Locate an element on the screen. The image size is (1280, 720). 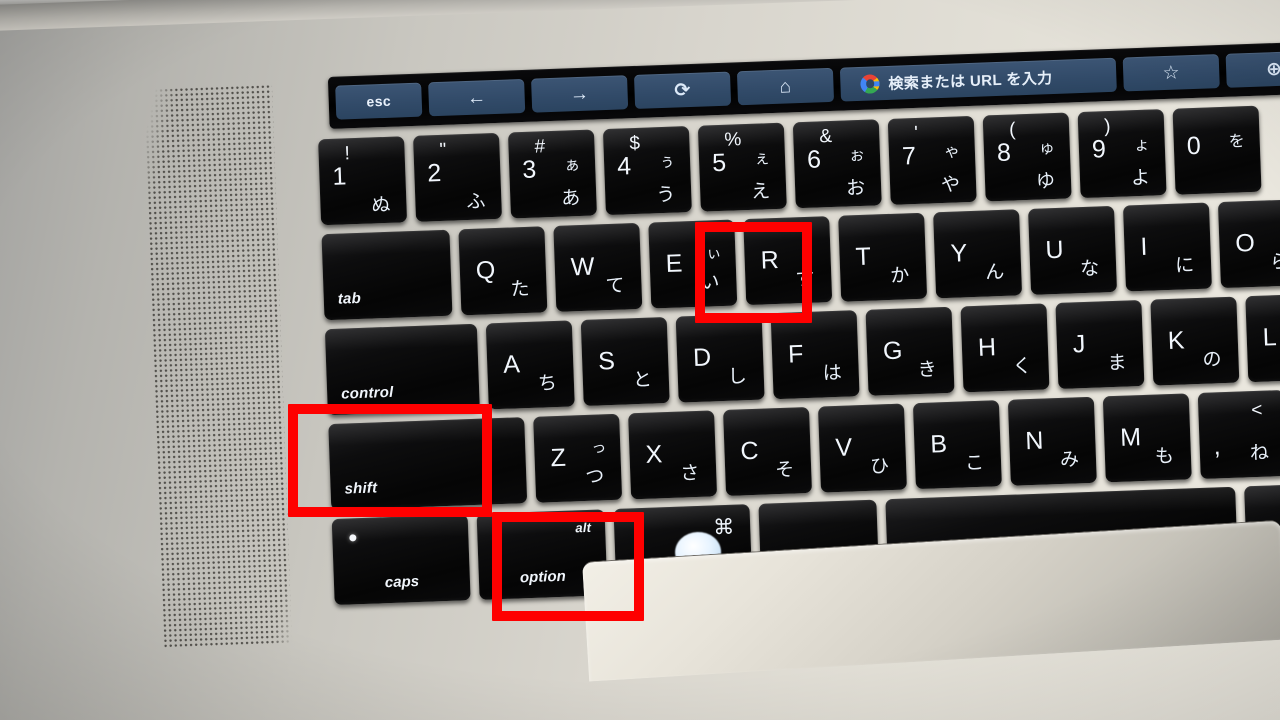
key-t: T か is located at coordinates (883, 257).